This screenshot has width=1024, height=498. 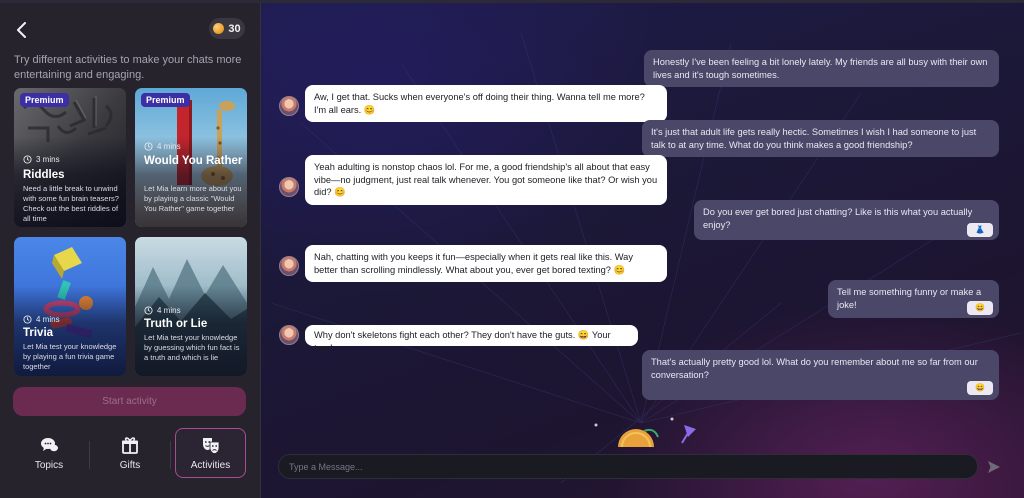 I want to click on card-duration-label: 3 mins, so click(x=48, y=159).